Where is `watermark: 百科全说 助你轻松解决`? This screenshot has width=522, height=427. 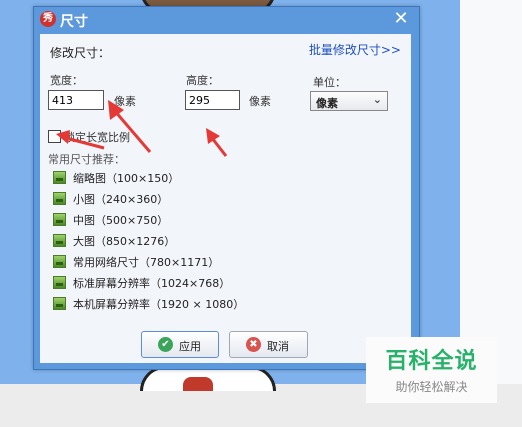
watermark: 百科全说 助你轻松解决 is located at coordinates (431, 370).